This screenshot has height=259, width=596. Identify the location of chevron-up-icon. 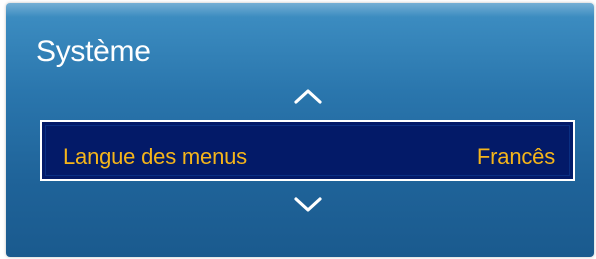
(308, 96).